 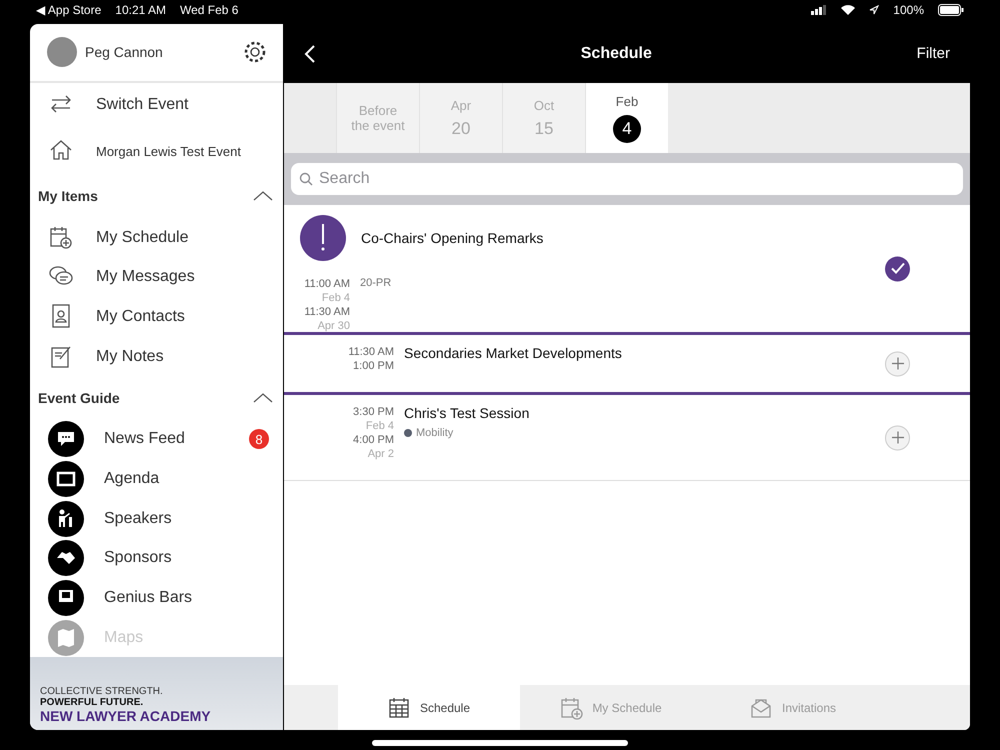 I want to click on menu-item-label: Sponsors, so click(x=138, y=558).